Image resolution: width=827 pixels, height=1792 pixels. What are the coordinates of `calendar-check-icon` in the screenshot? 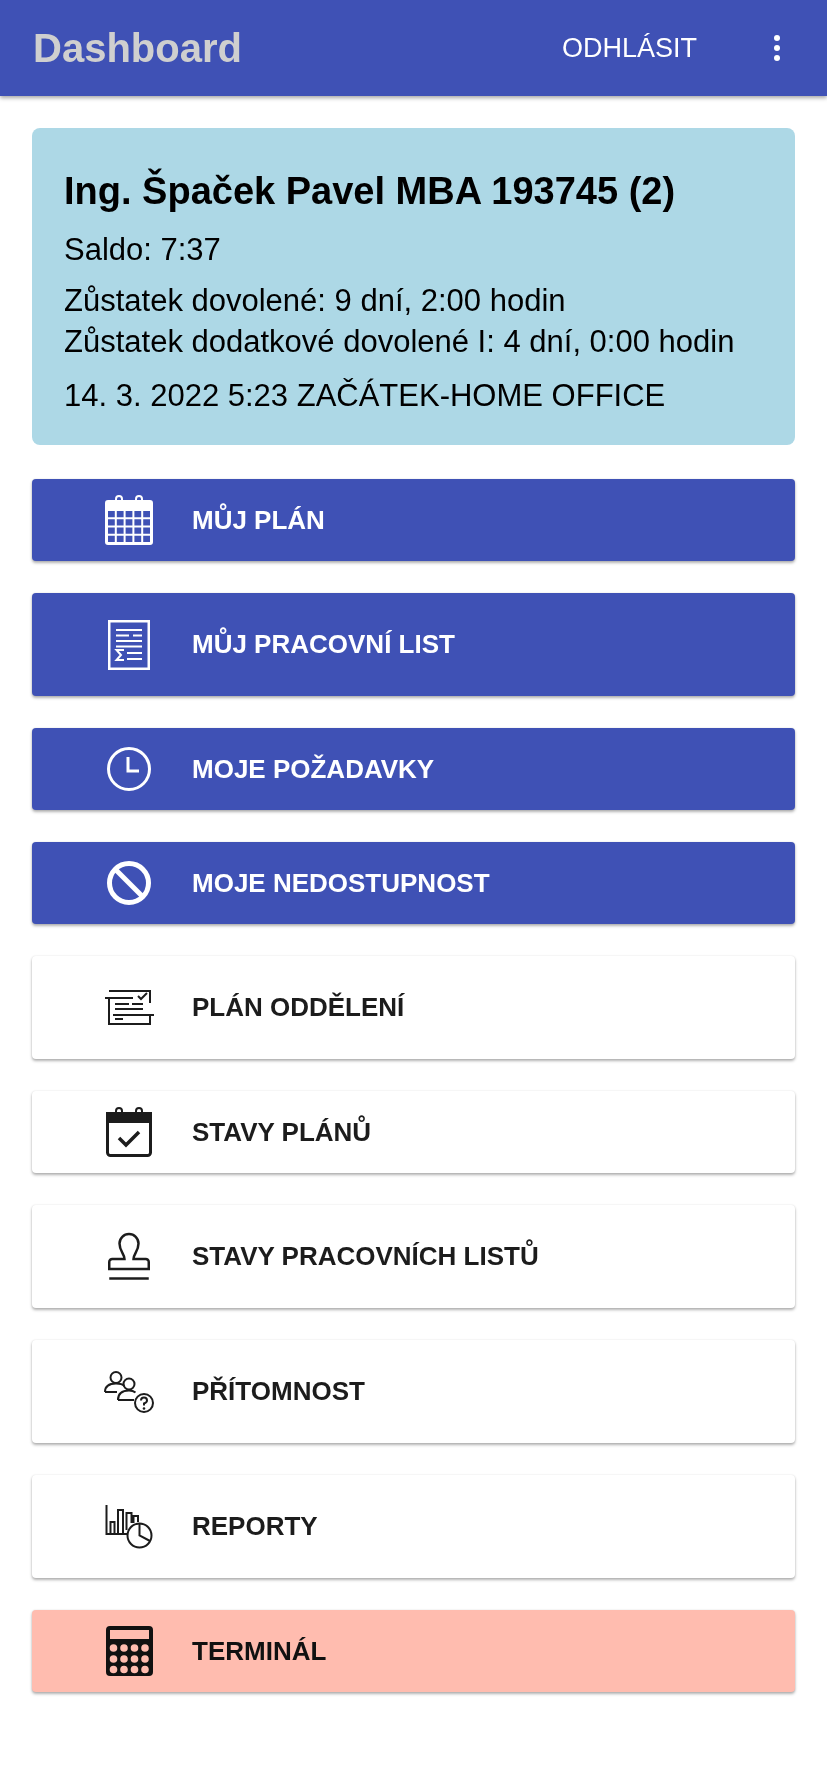 It's located at (129, 1132).